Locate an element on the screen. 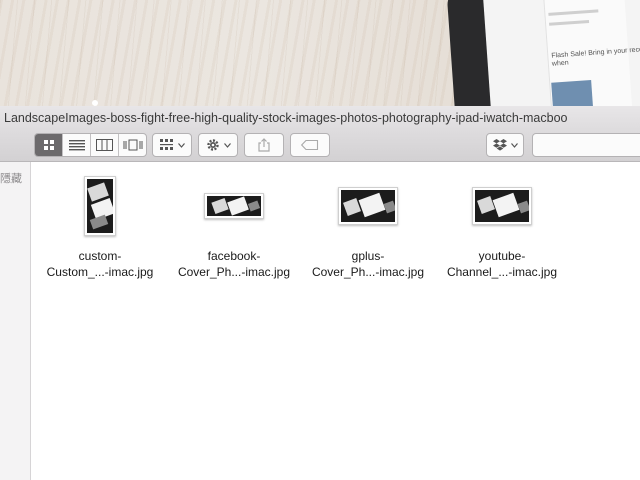 This screenshot has height=480, width=640. column-view-button is located at coordinates (105, 145).